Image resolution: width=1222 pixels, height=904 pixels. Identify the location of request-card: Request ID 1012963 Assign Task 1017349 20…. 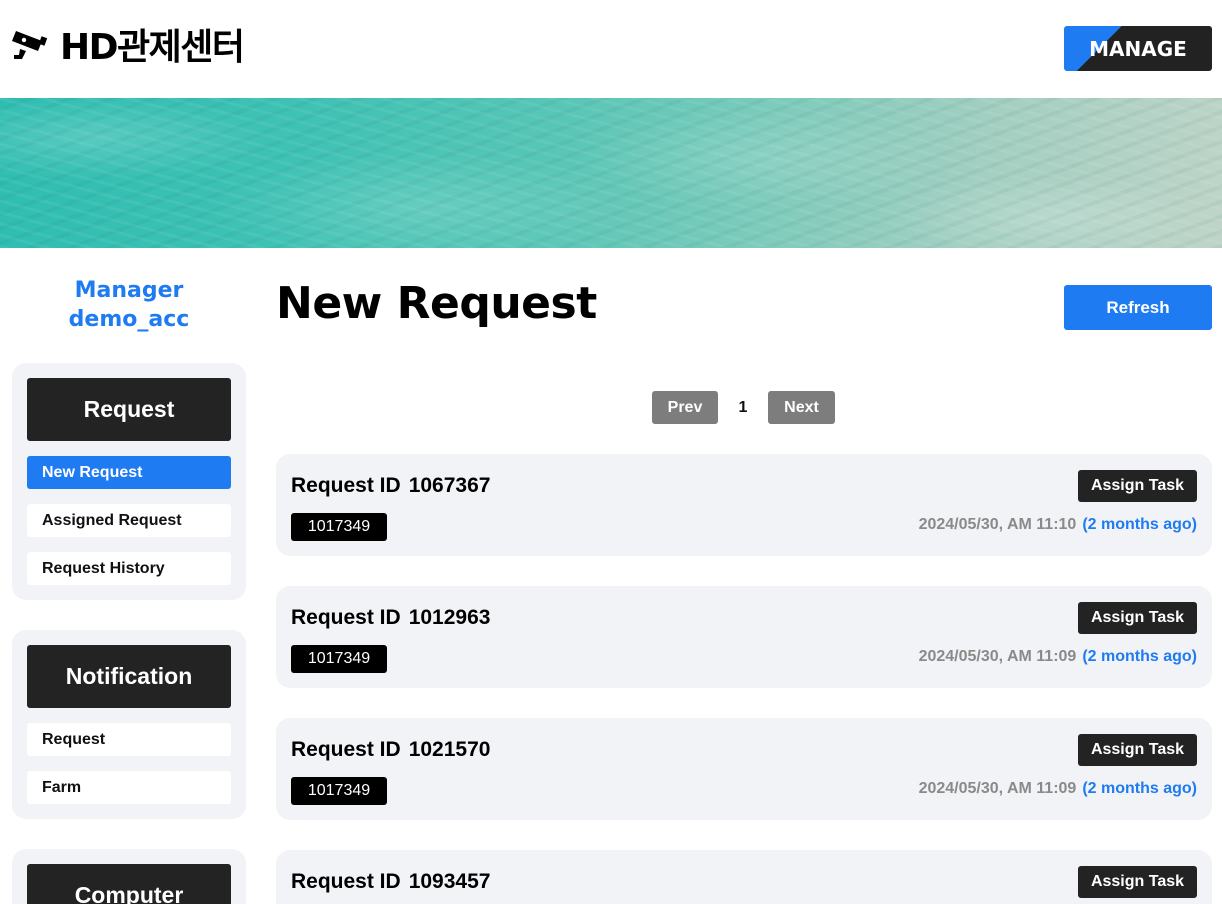
(744, 637).